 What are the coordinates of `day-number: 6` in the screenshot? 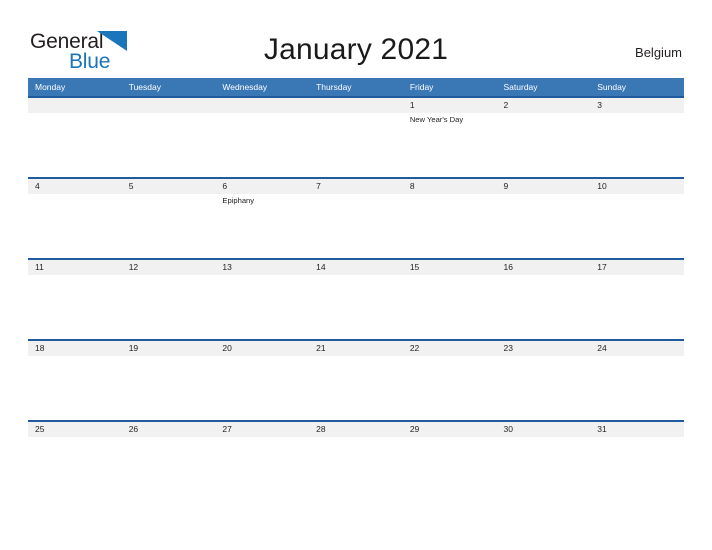 It's located at (262, 186).